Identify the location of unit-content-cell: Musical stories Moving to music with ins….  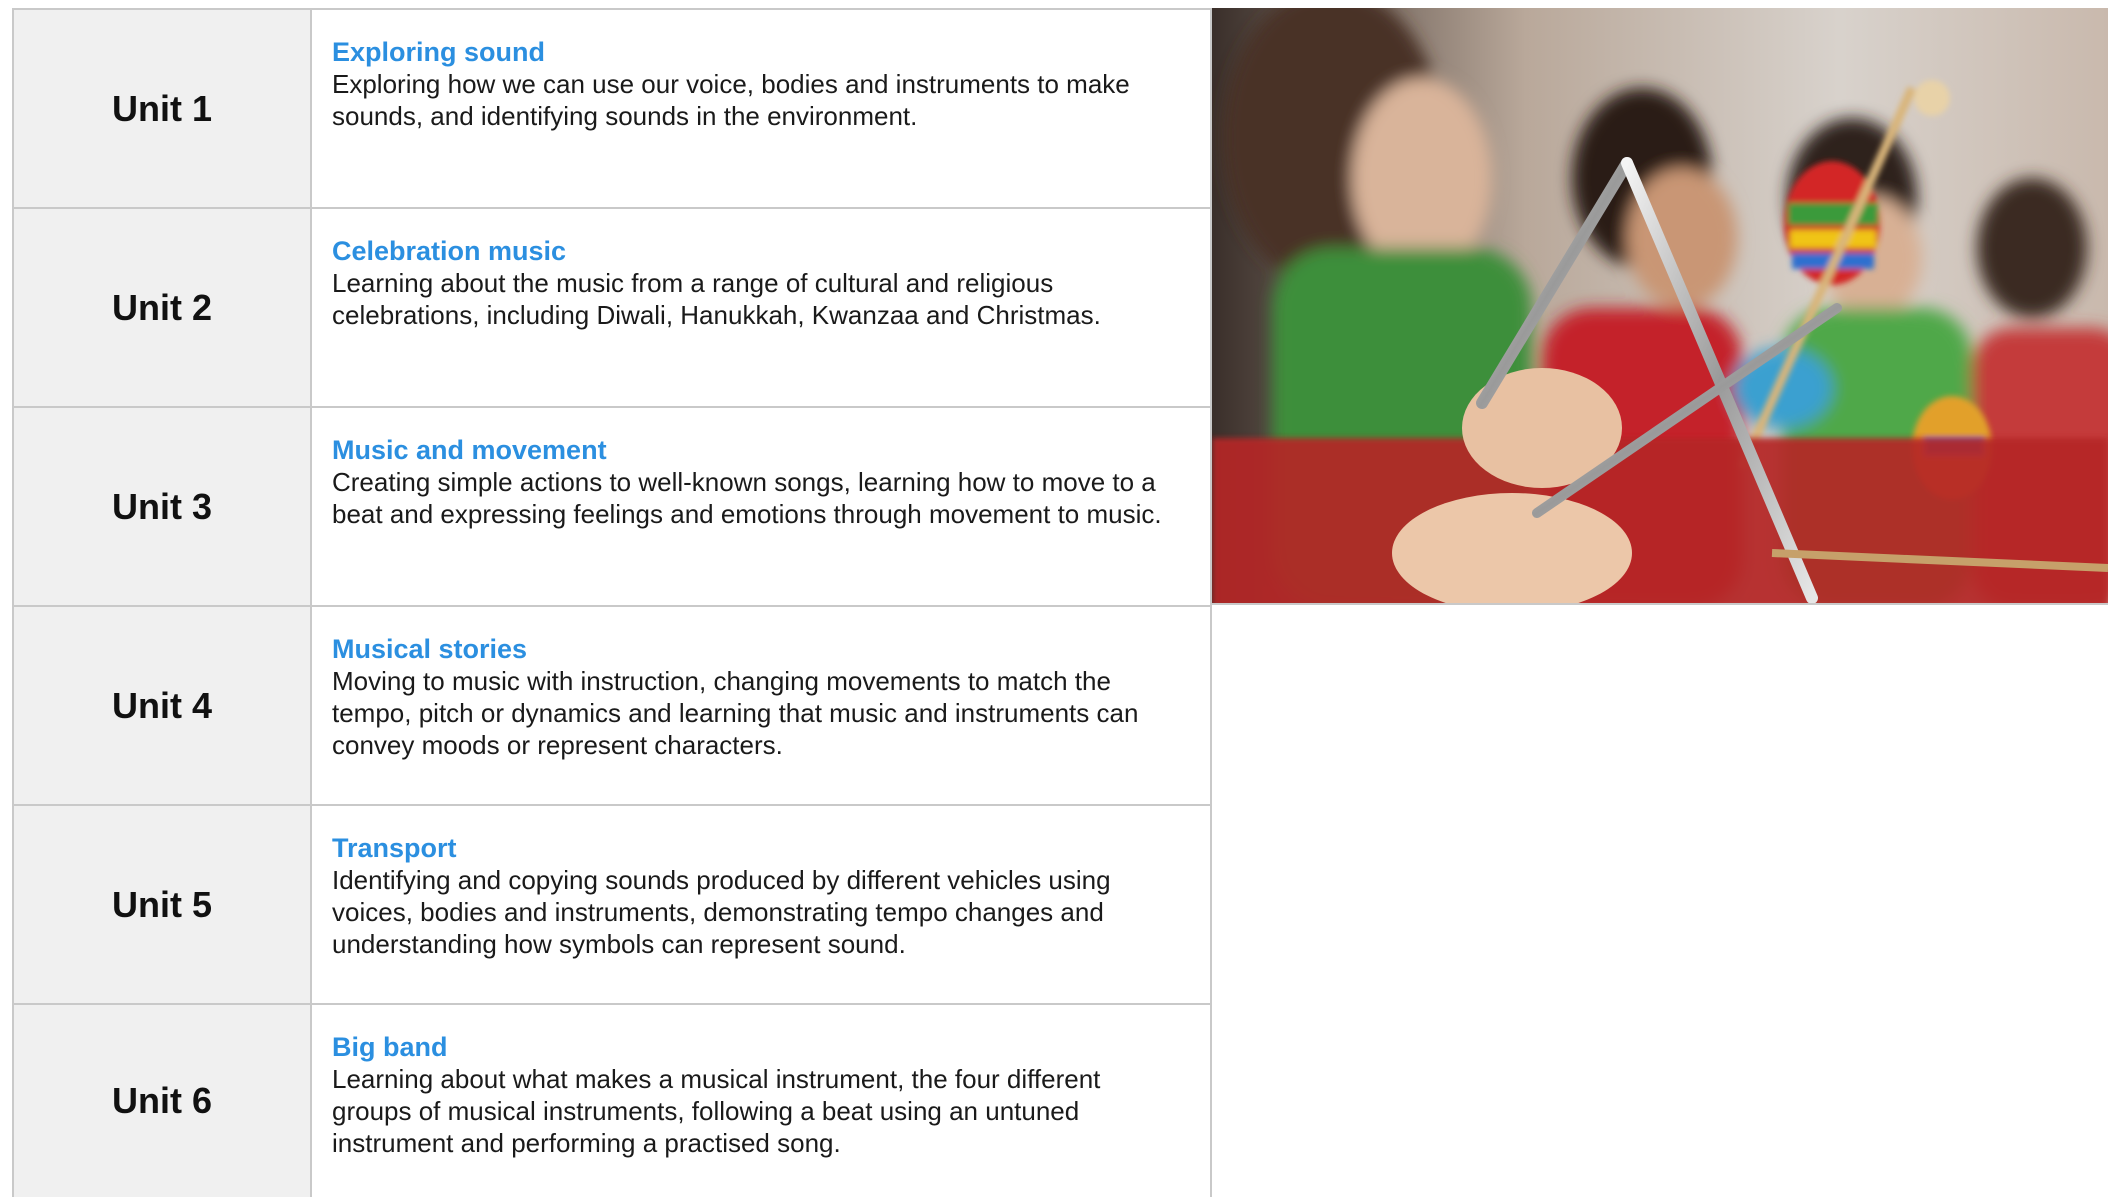
(761, 705).